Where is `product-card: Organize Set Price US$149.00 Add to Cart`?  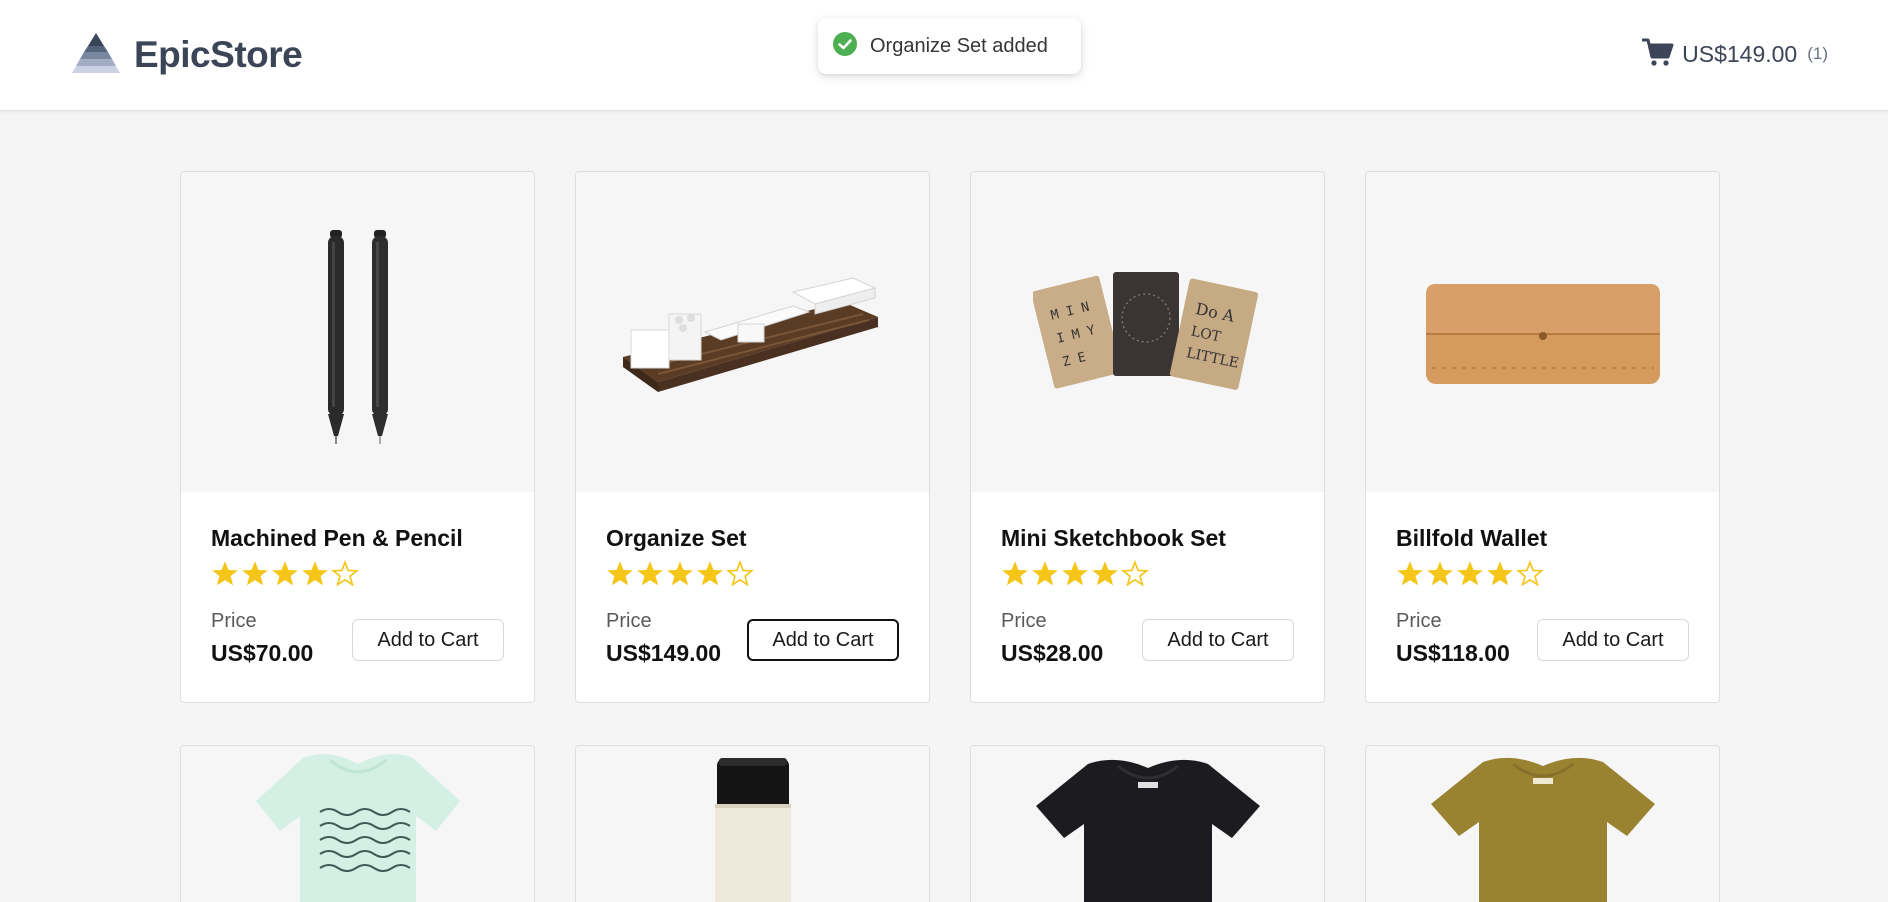 product-card: Organize Set Price US$149.00 Add to Cart is located at coordinates (752, 437).